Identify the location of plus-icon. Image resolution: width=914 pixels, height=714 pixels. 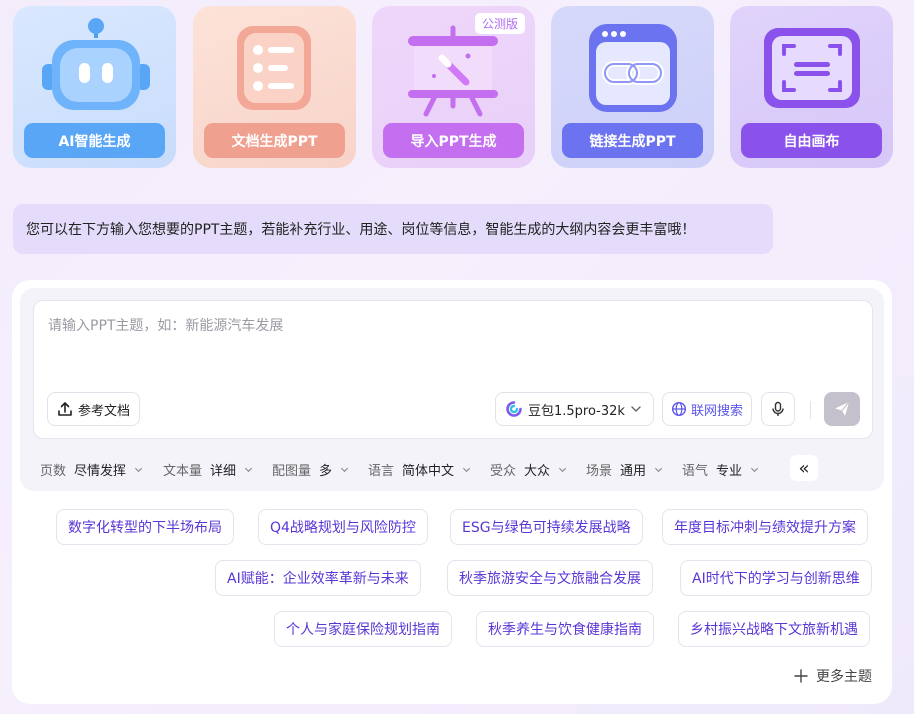
(801, 676).